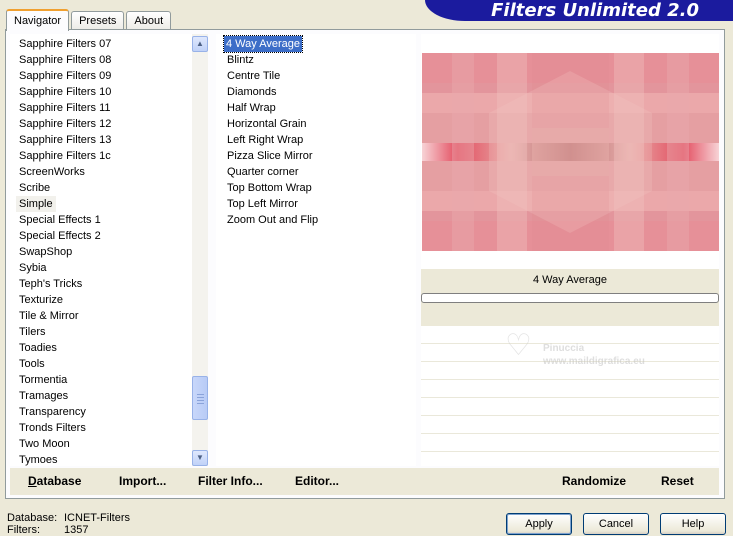 The image size is (733, 536). I want to click on category-item: Sapphire Filters 10, so click(65, 92).